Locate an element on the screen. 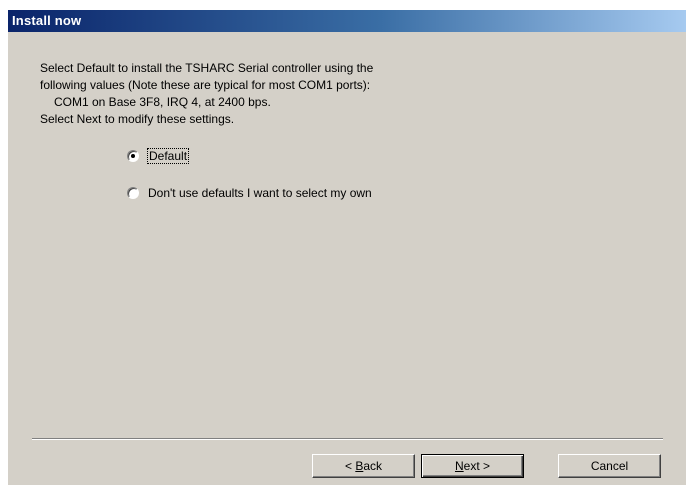  next-button-label: ext > is located at coordinates (477, 465).